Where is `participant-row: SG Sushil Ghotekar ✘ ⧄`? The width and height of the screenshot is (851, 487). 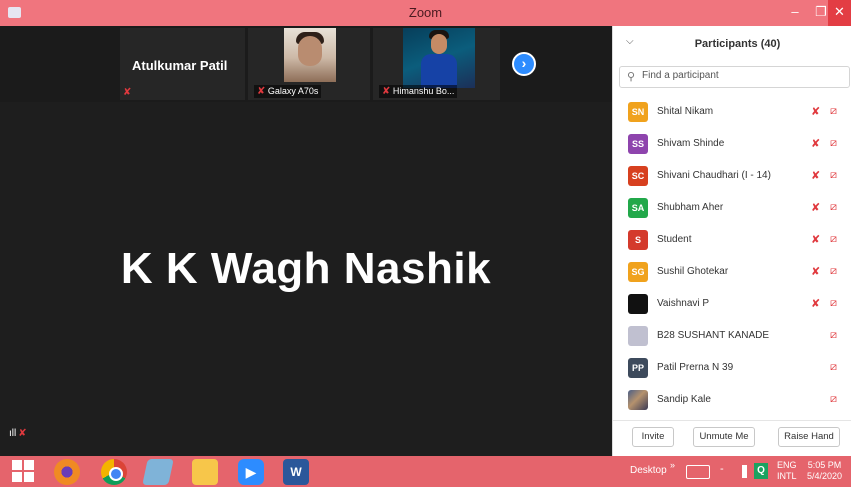
participant-row: SG Sushil Ghotekar ✘ ⧄ is located at coordinates (732, 272).